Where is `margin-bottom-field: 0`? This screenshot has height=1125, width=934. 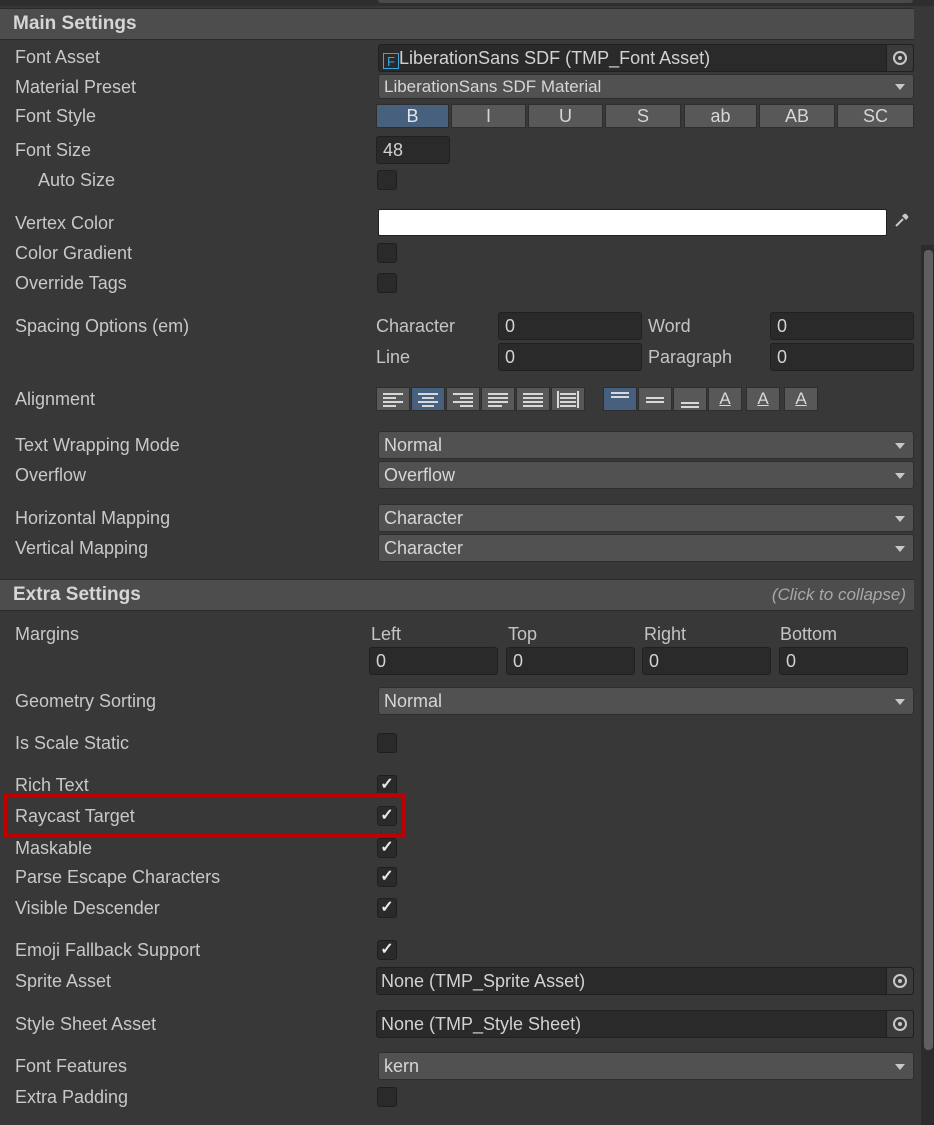 margin-bottom-field: 0 is located at coordinates (843, 661).